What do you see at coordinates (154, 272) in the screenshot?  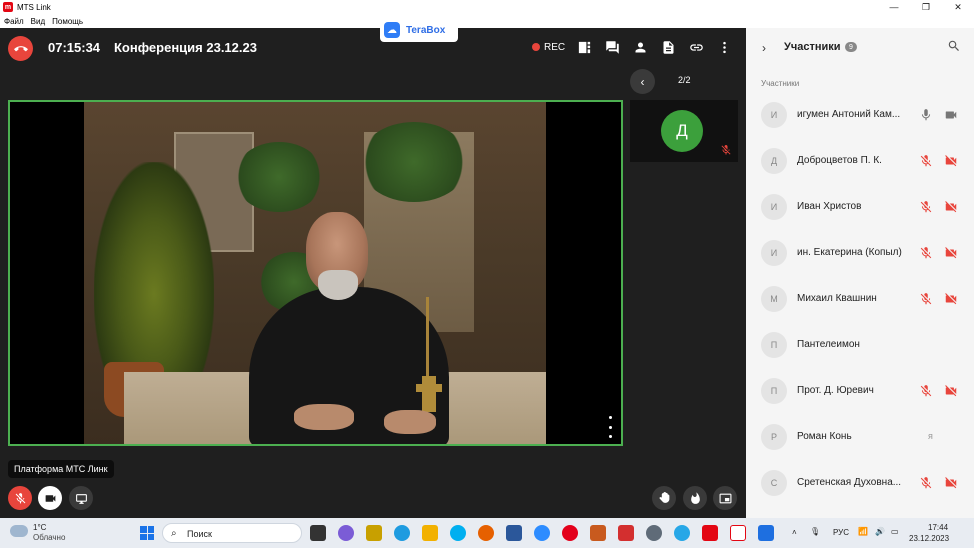 I see `video-croton-plant` at bounding box center [154, 272].